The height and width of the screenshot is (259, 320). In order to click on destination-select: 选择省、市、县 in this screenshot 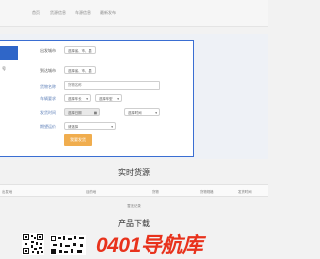, I will do `click(80, 70)`.